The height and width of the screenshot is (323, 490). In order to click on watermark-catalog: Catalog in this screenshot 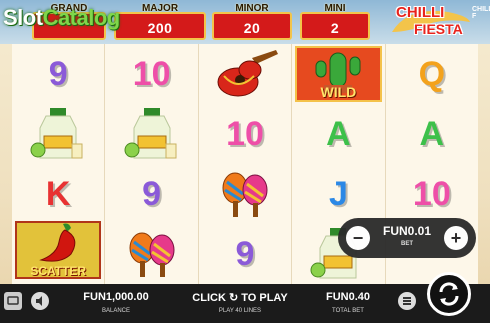, I will do `click(81, 17)`.